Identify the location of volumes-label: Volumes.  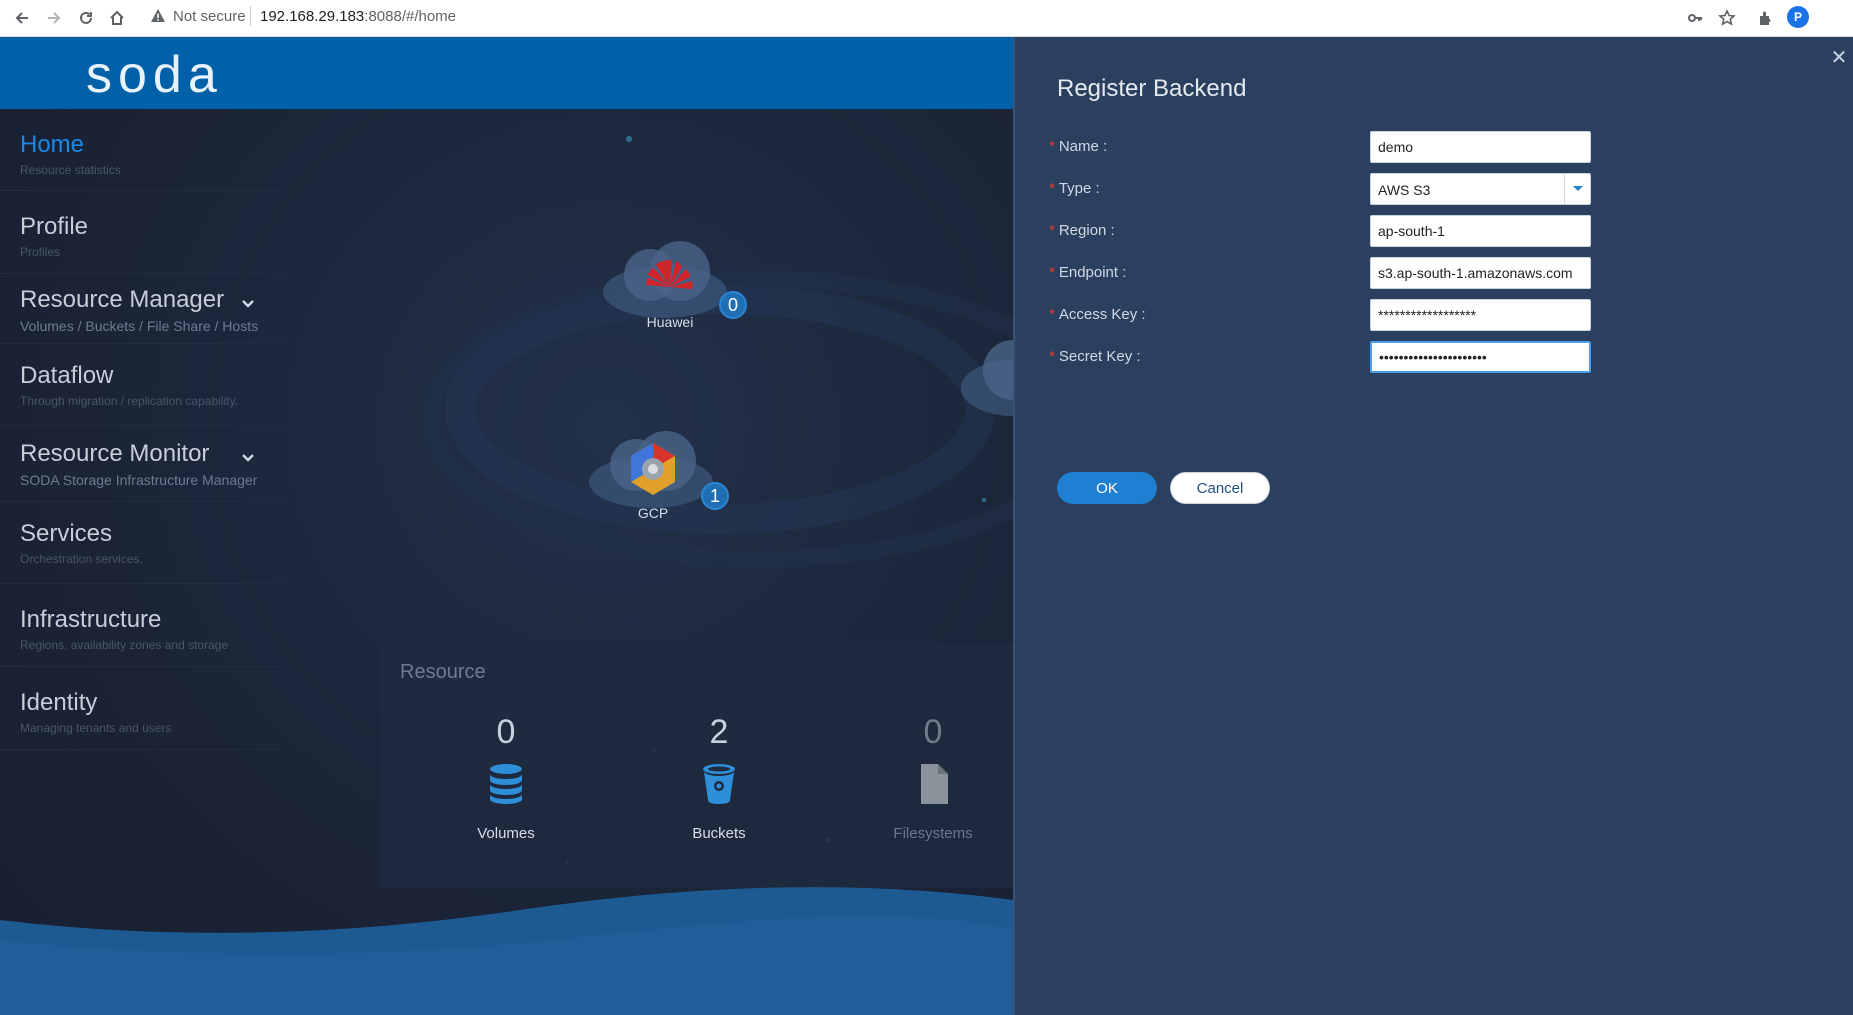
(506, 833).